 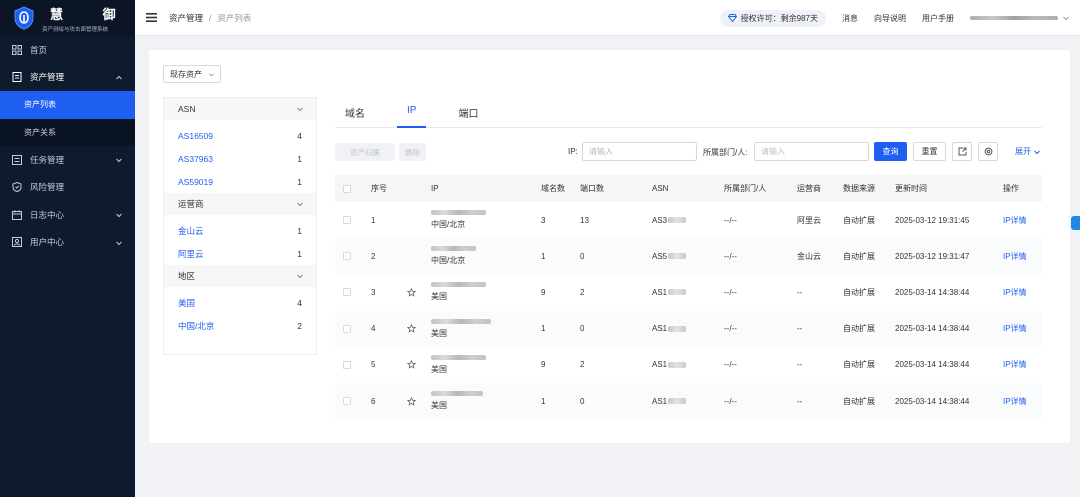 I want to click on domain-count: 1, so click(x=543, y=401).